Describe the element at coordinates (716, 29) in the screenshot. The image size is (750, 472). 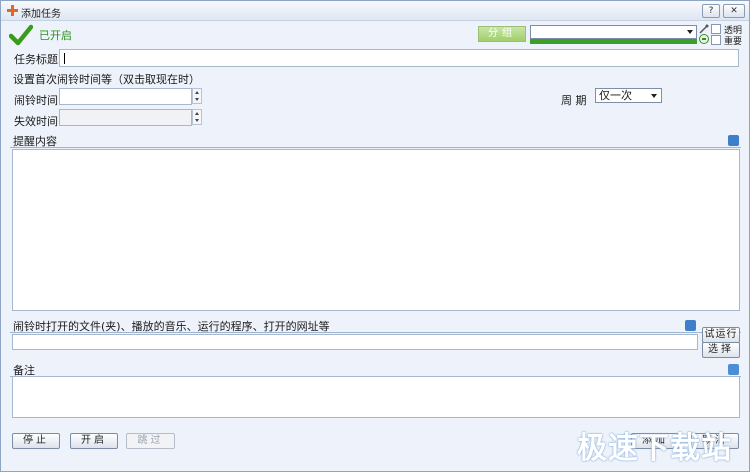
I see `transparent-checkbox` at that location.